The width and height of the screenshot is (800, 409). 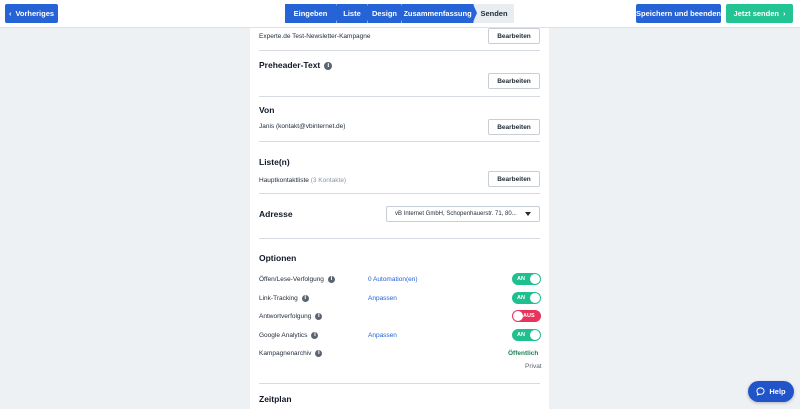 I want to click on google-analytics-customize-link: Anpassen, so click(x=382, y=335).